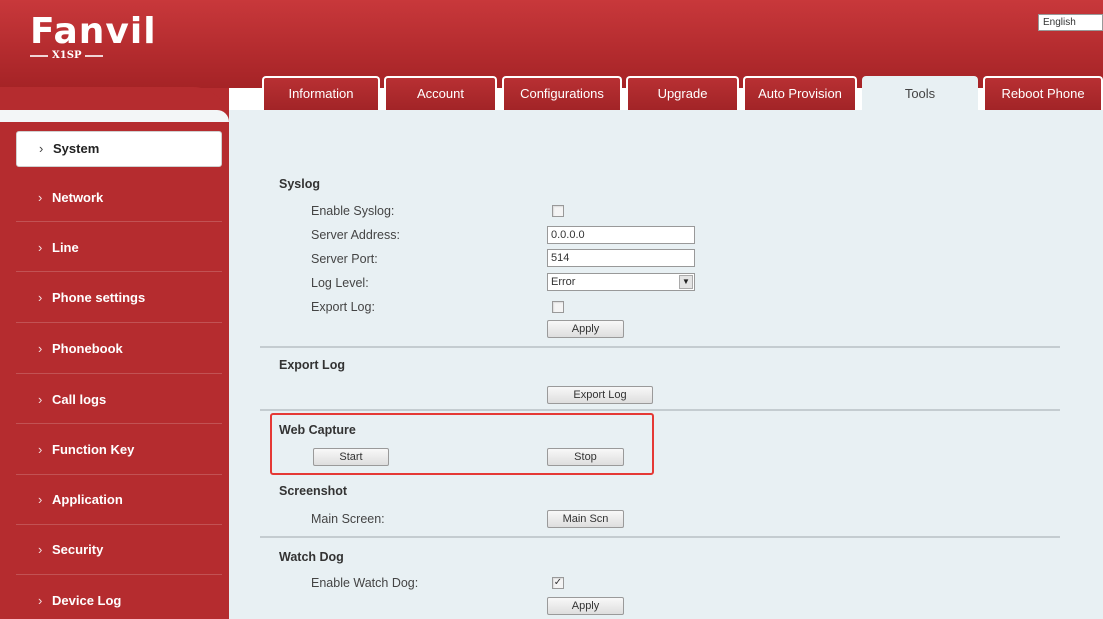 The width and height of the screenshot is (1103, 619). What do you see at coordinates (585, 457) in the screenshot?
I see `web-capture-stop-button: Stop` at bounding box center [585, 457].